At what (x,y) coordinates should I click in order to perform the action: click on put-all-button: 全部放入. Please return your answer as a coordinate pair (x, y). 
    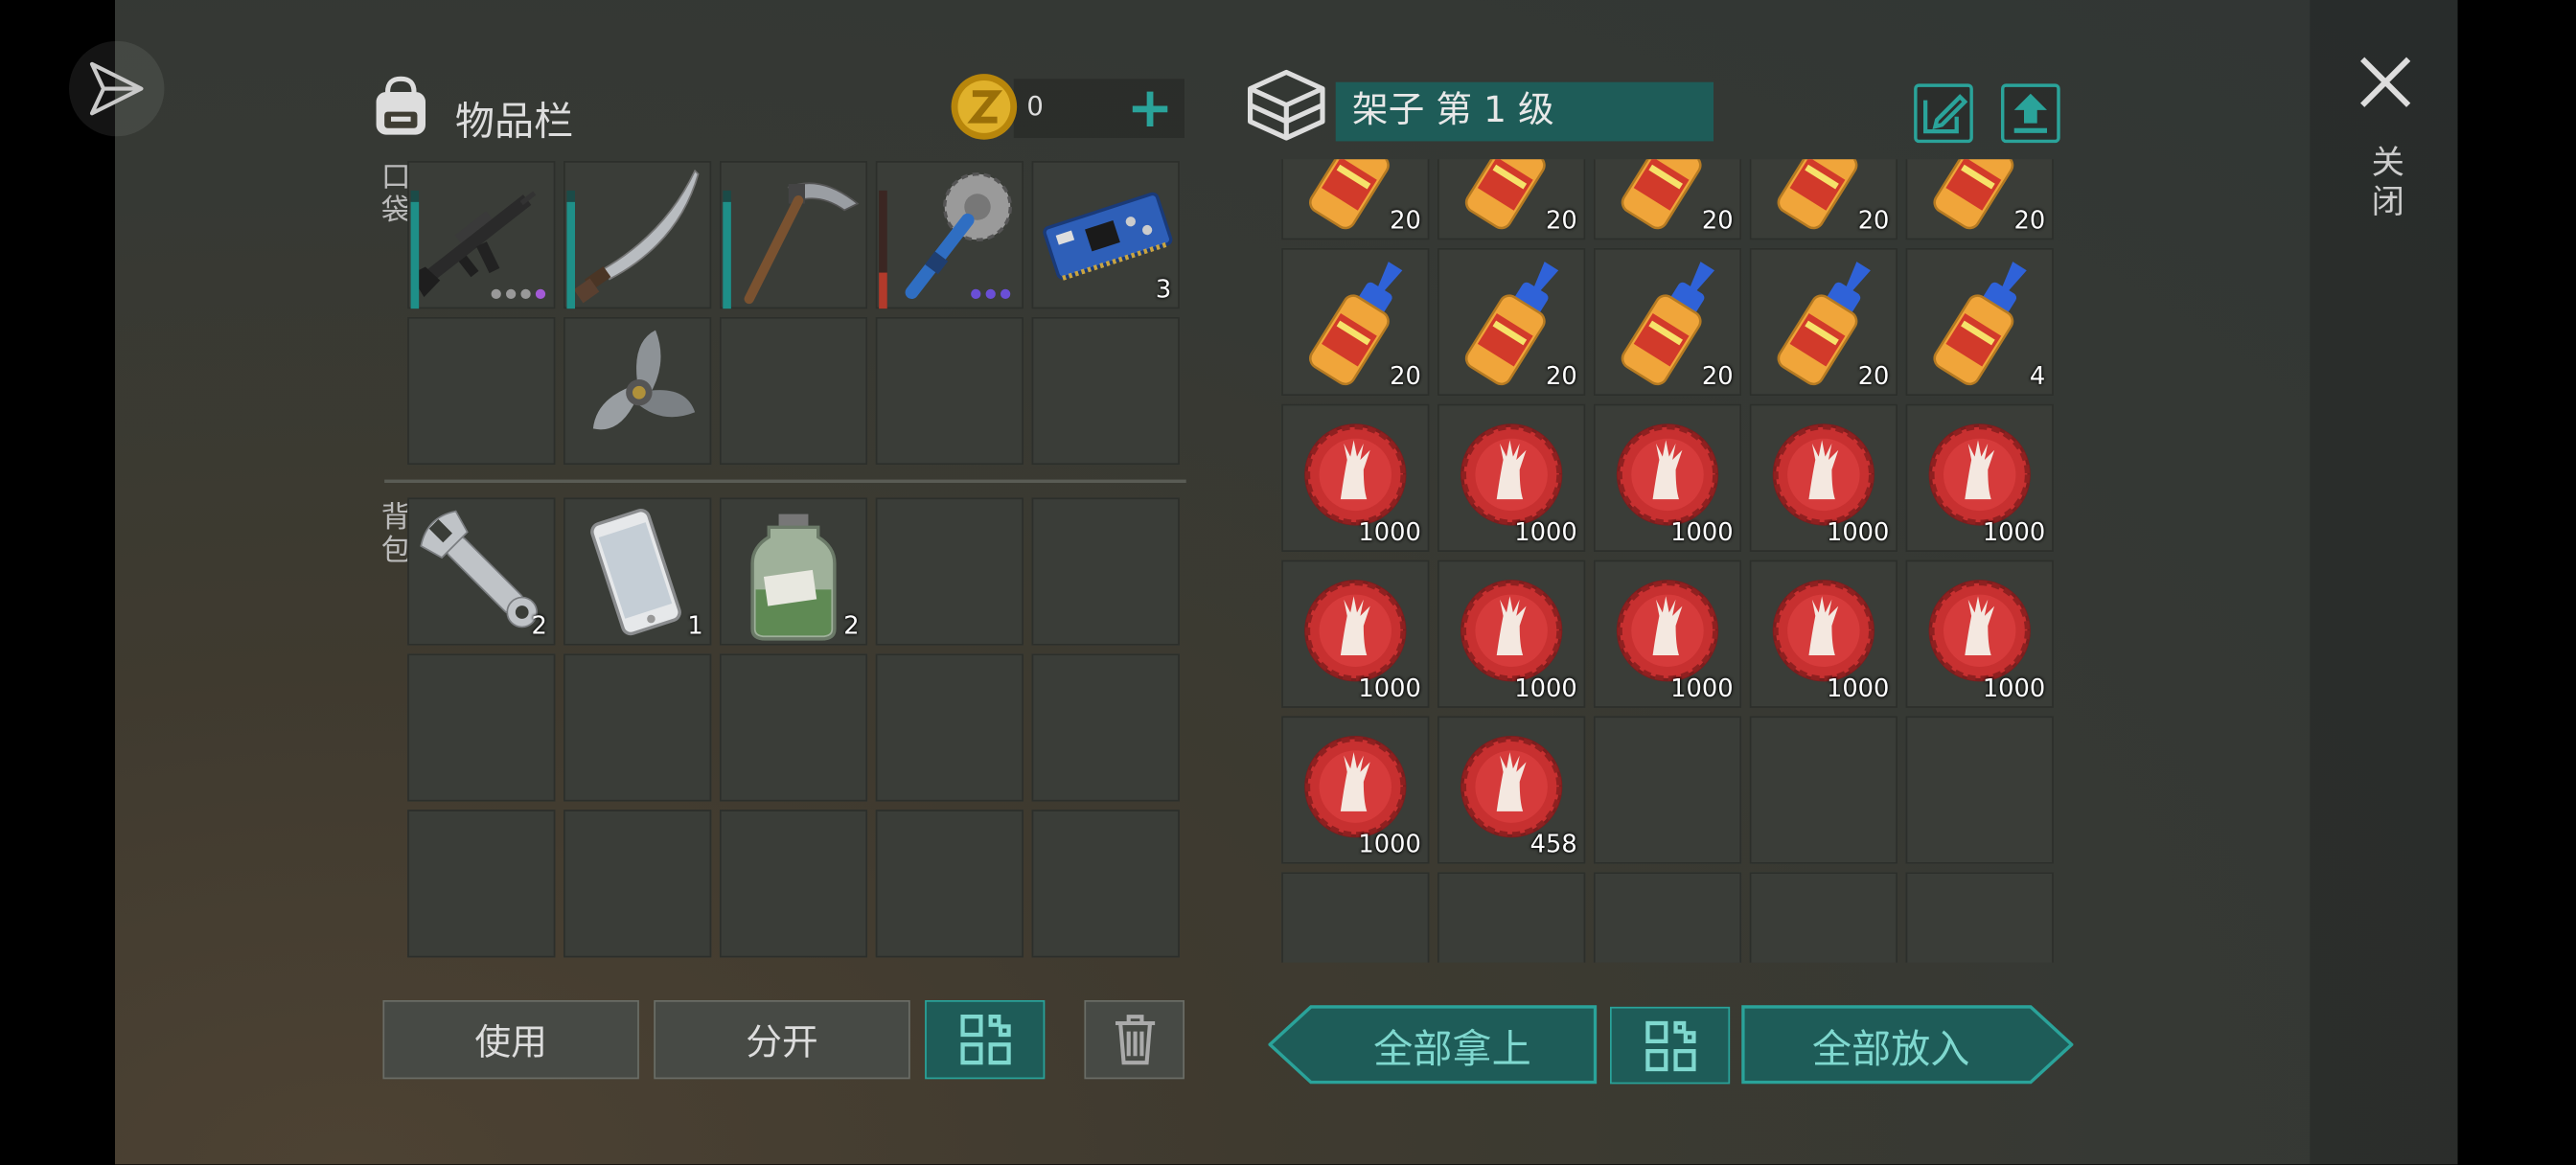
    Looking at the image, I should click on (1907, 1045).